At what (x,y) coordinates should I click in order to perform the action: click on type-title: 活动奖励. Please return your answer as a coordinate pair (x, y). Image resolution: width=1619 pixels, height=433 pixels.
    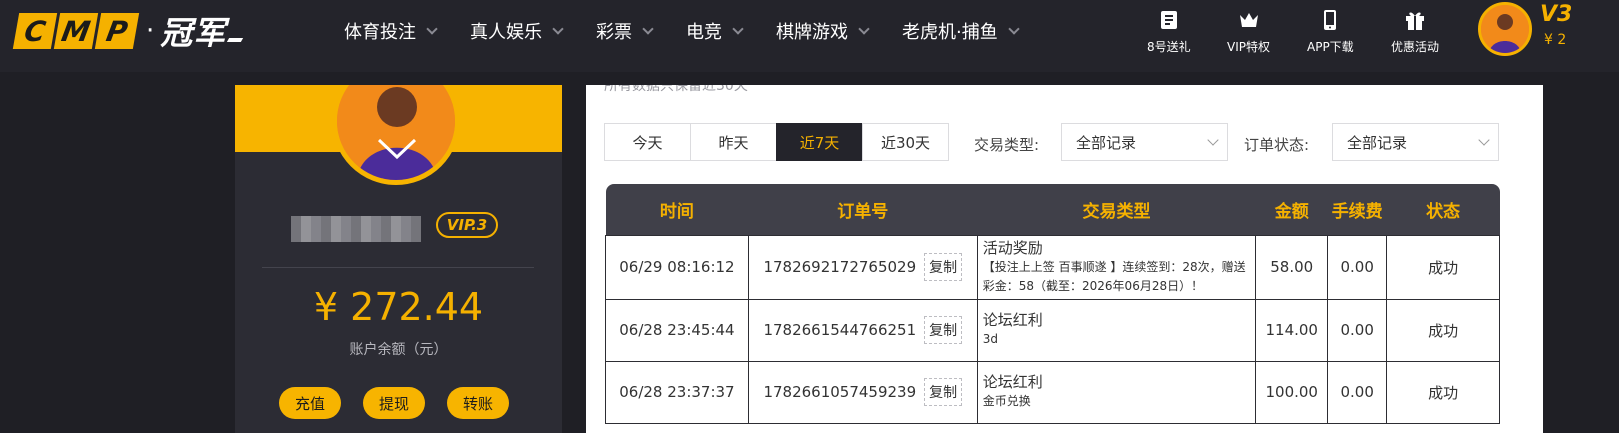
    Looking at the image, I should click on (1012, 247).